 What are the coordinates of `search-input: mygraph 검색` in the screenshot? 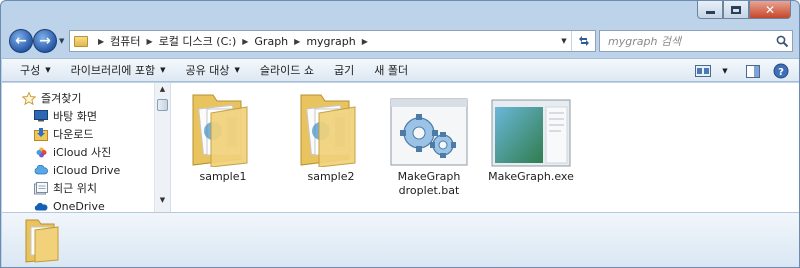 It's located at (690, 41).